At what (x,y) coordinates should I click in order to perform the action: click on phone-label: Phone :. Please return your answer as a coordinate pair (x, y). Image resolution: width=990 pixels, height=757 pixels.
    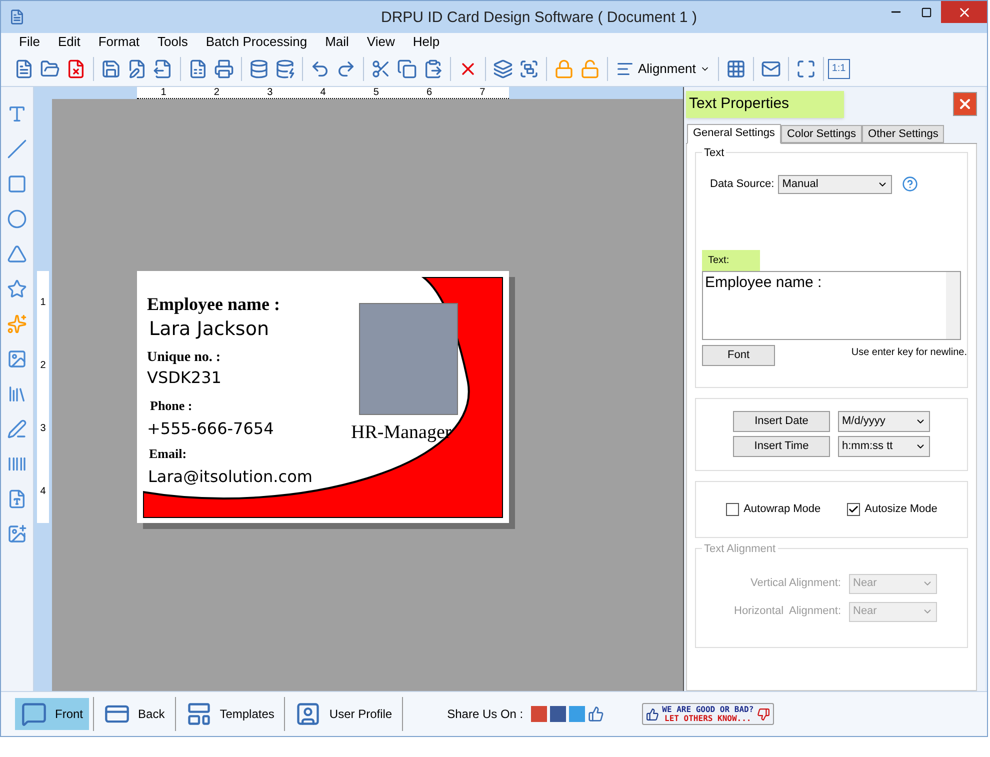
    Looking at the image, I should click on (171, 406).